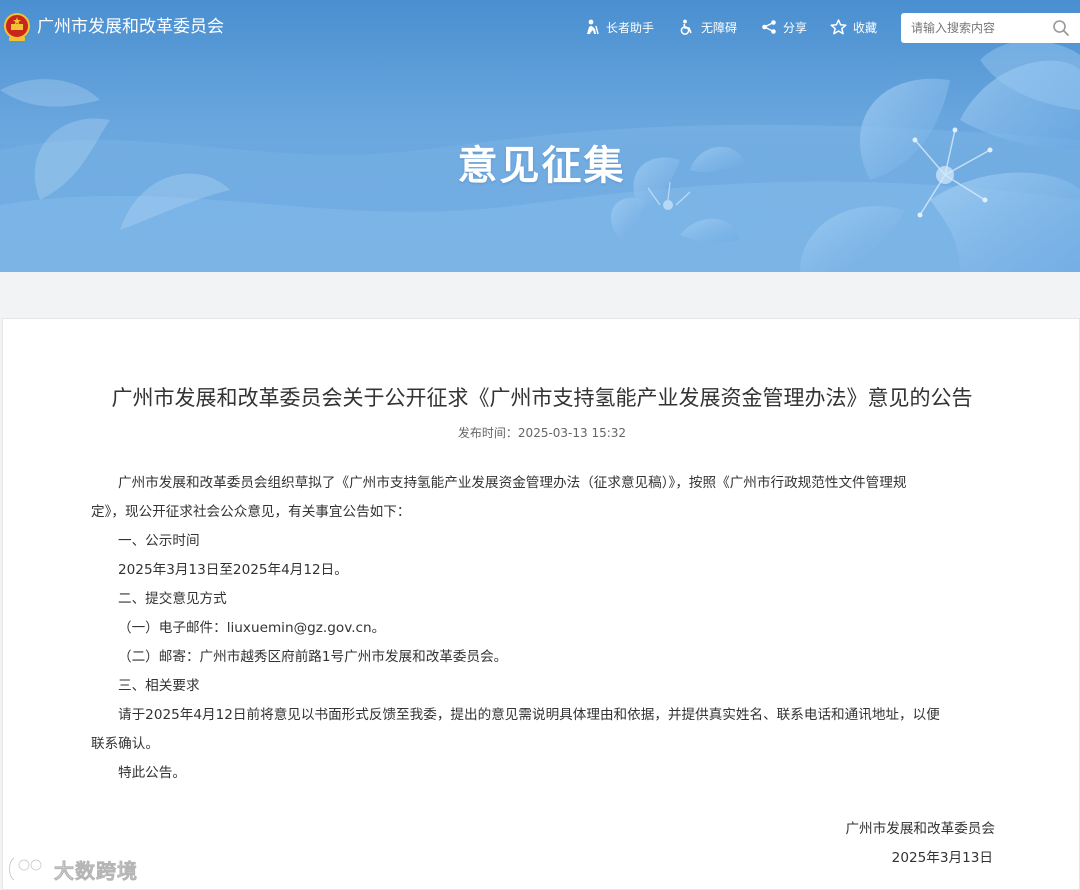 The height and width of the screenshot is (890, 1080). What do you see at coordinates (541, 166) in the screenshot?
I see `banner-title: 意见征集` at bounding box center [541, 166].